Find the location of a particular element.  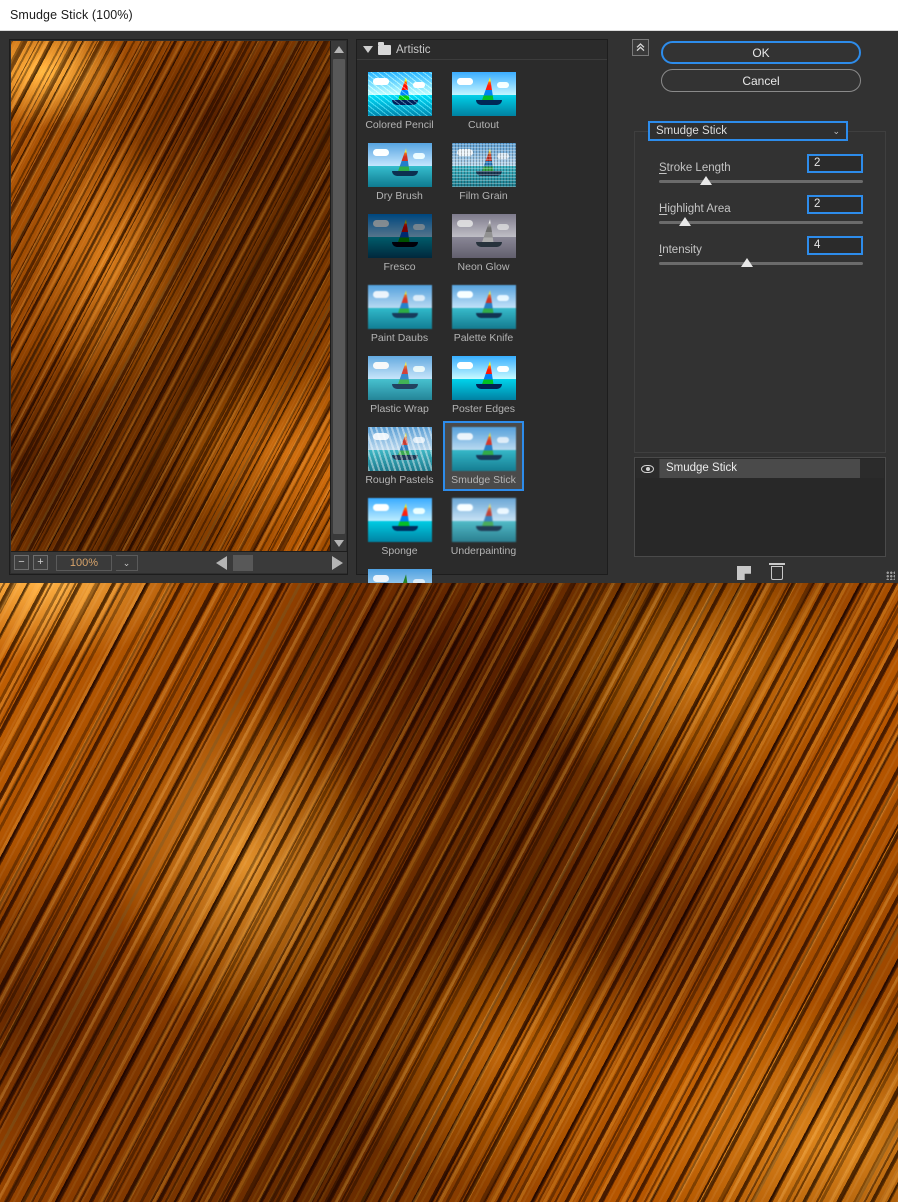

resize-grip is located at coordinates (890, 575).